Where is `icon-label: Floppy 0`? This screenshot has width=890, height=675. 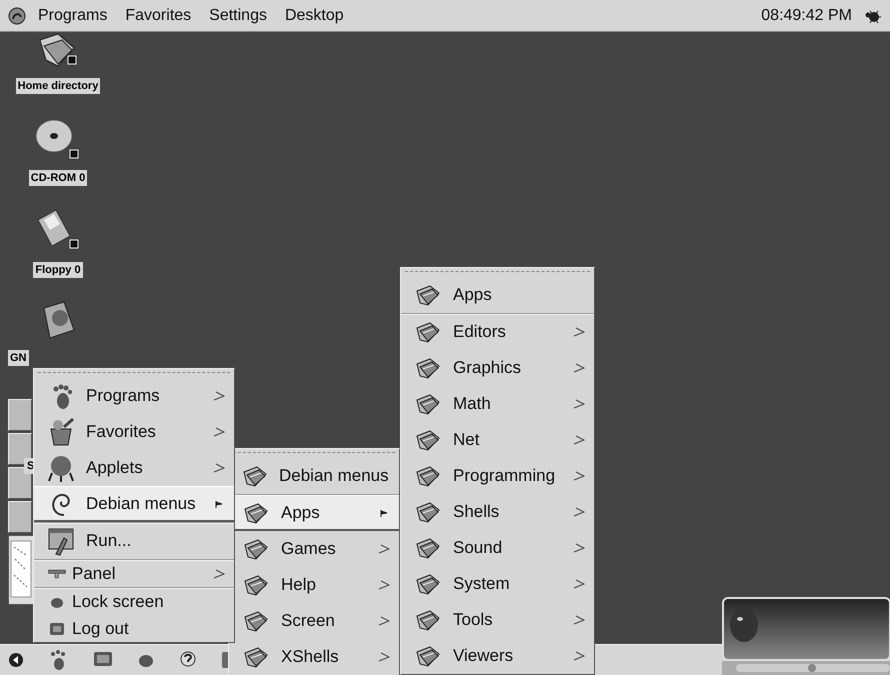
icon-label: Floppy 0 is located at coordinates (58, 270).